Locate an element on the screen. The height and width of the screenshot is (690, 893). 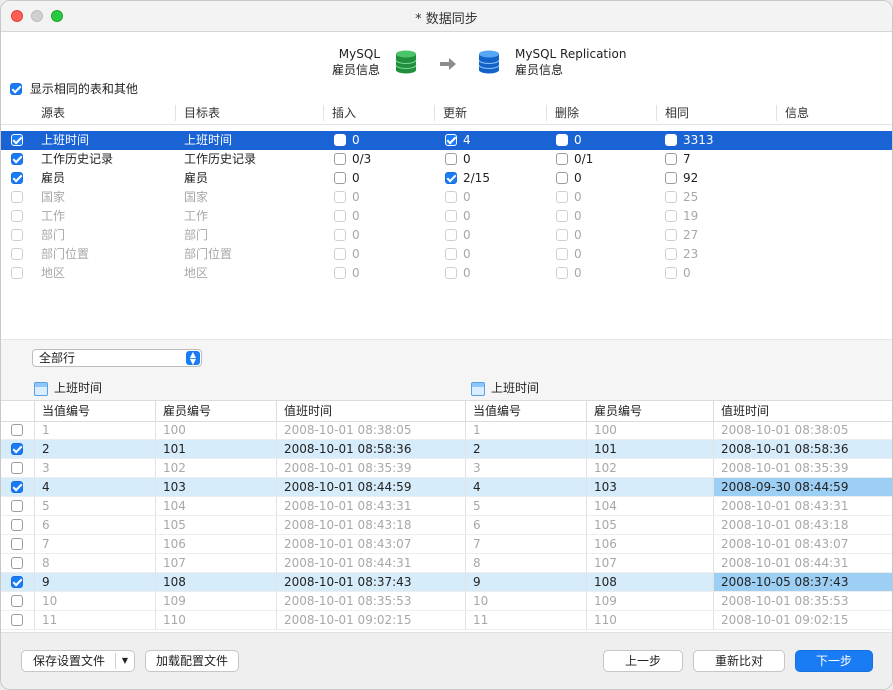
chevron-down-icon: ▼ is located at coordinates (124, 661).